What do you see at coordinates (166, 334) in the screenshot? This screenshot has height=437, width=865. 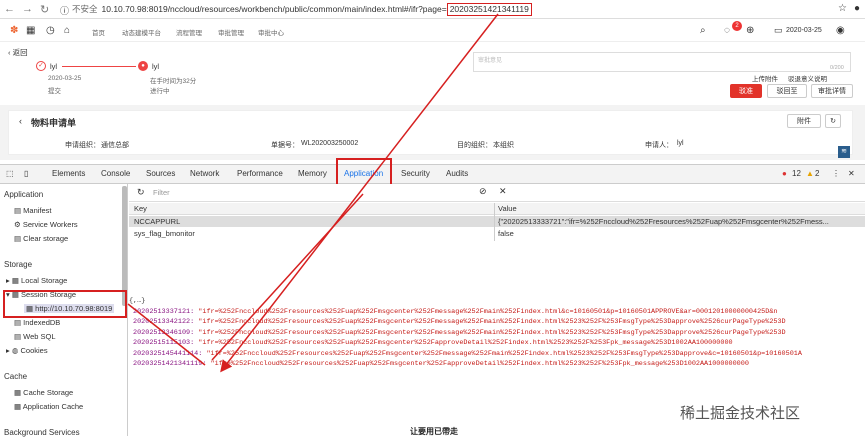 I see `arrow-session-to-entry` at bounding box center [166, 334].